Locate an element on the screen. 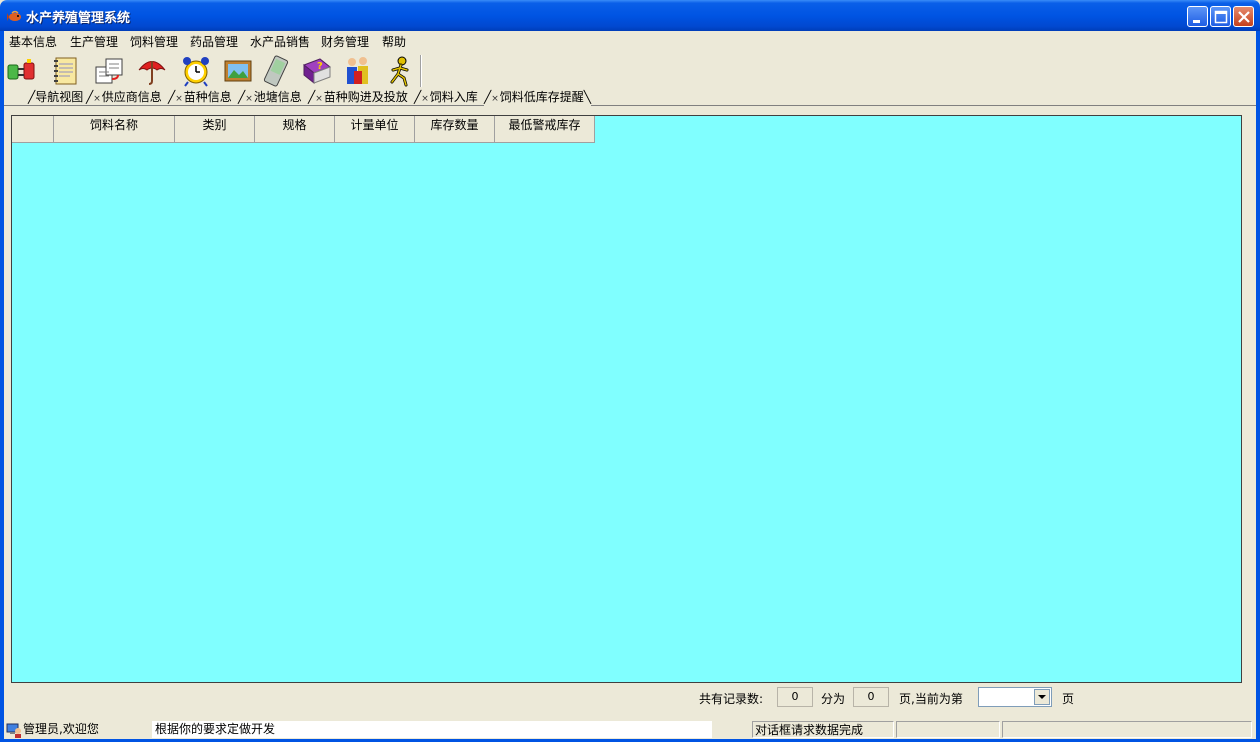  toolbar-pda-button is located at coordinates (276, 71).